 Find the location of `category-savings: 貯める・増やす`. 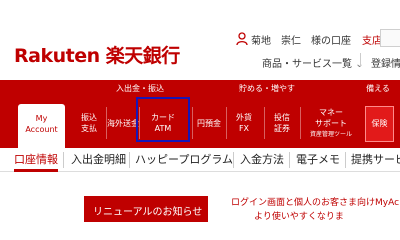

category-savings: 貯める・増やす is located at coordinates (267, 88).